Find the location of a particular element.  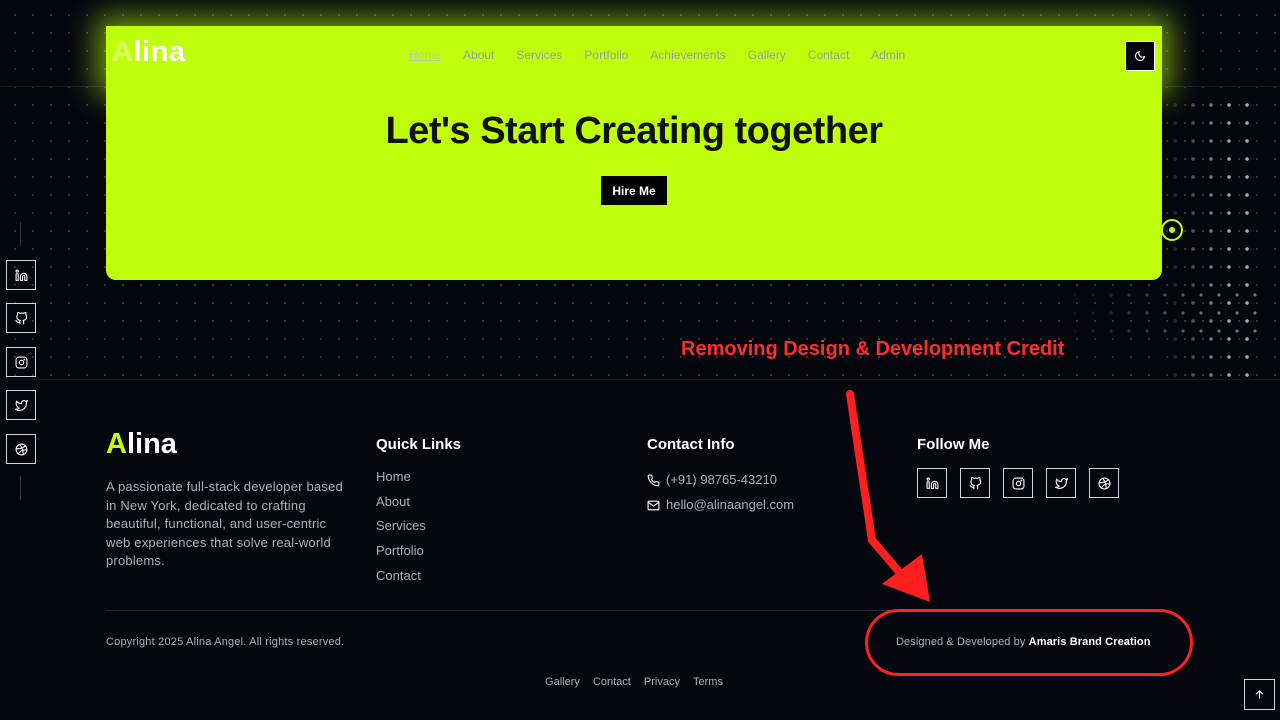

side-instagram-button is located at coordinates (21, 362).